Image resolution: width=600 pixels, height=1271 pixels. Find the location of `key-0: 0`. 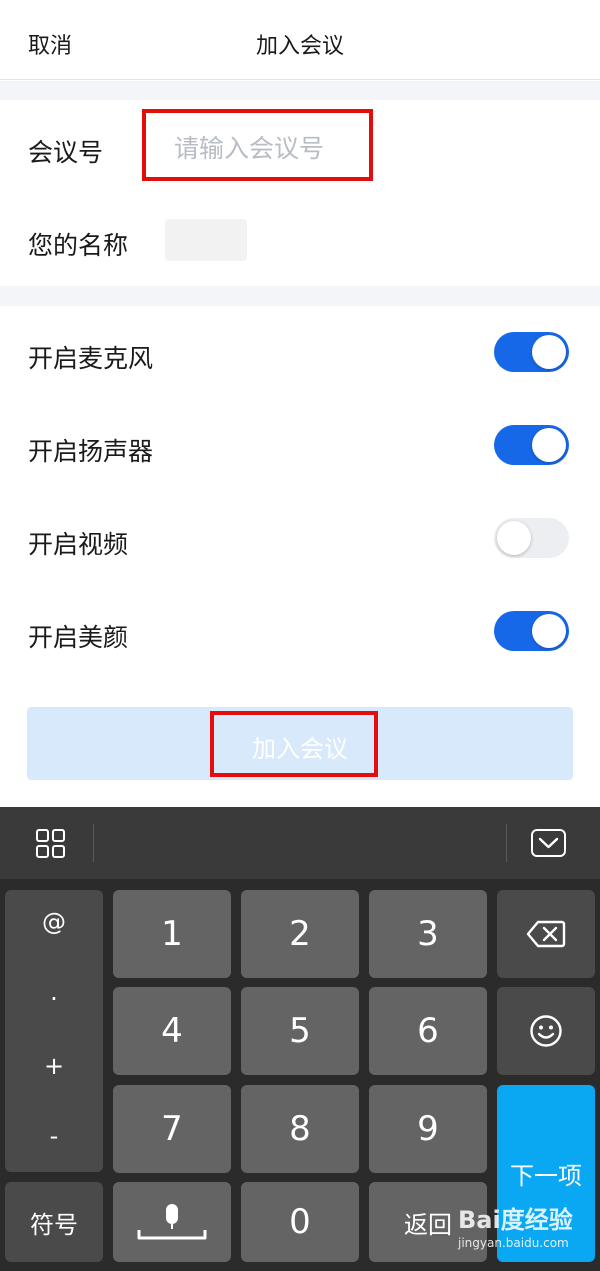

key-0: 0 is located at coordinates (300, 1222).